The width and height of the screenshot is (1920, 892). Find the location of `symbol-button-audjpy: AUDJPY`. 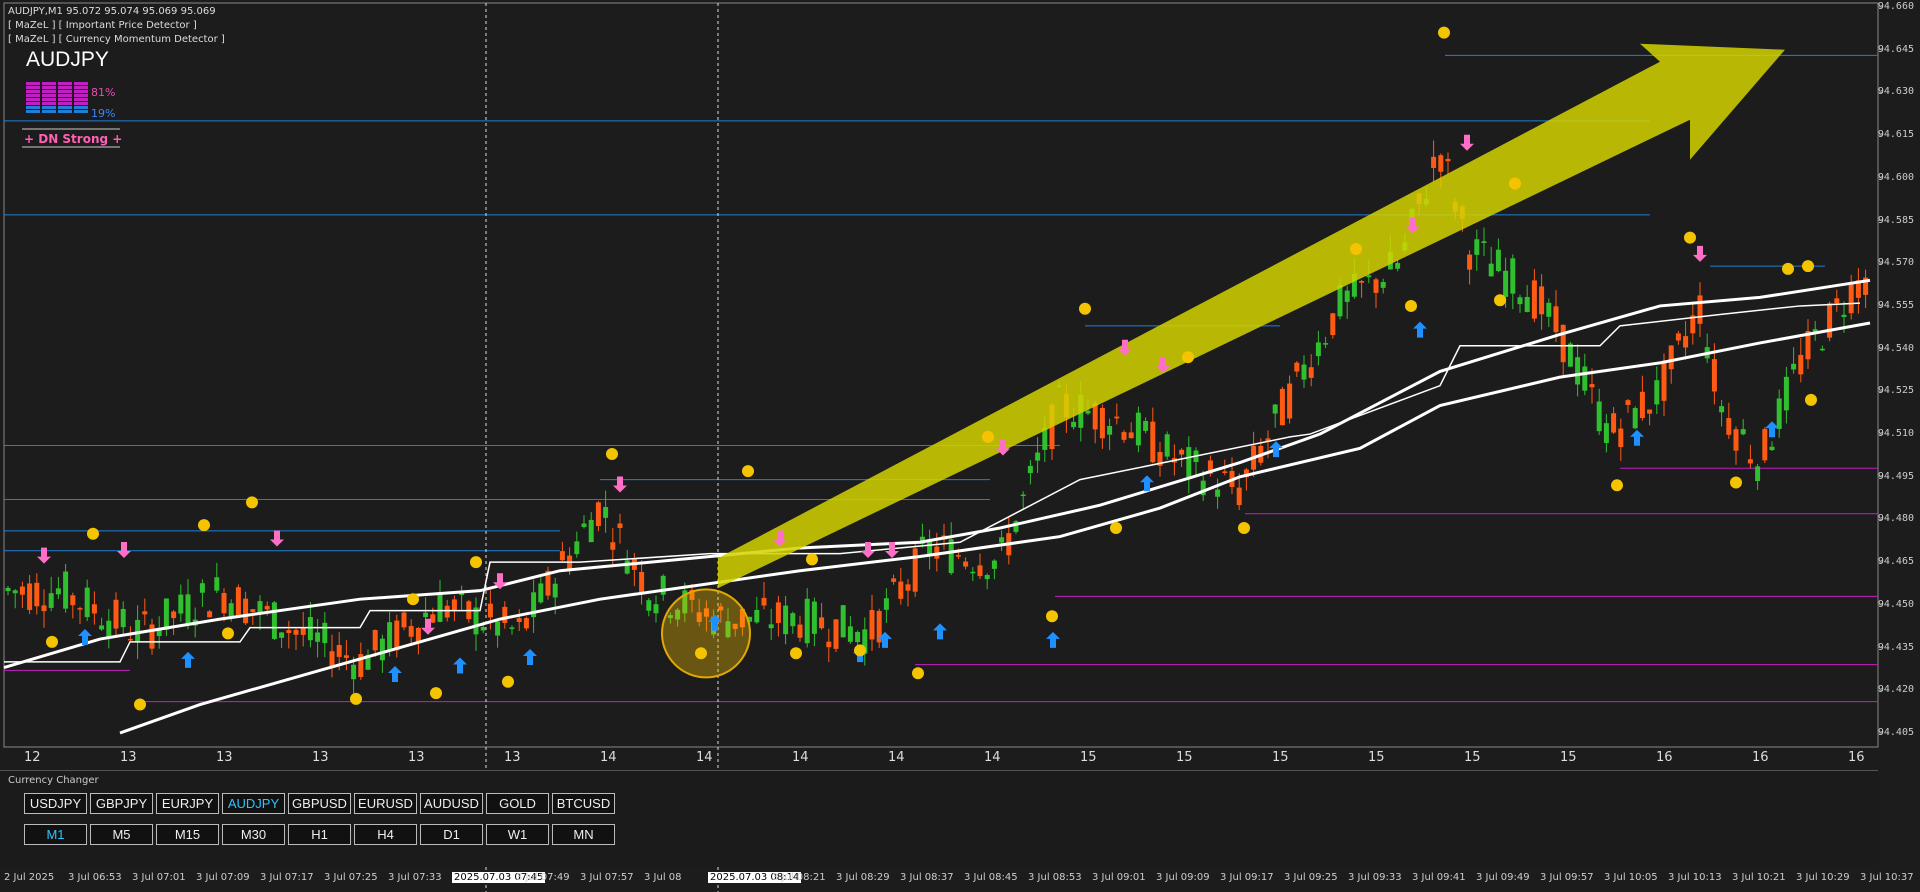

symbol-button-audjpy: AUDJPY is located at coordinates (253, 803).